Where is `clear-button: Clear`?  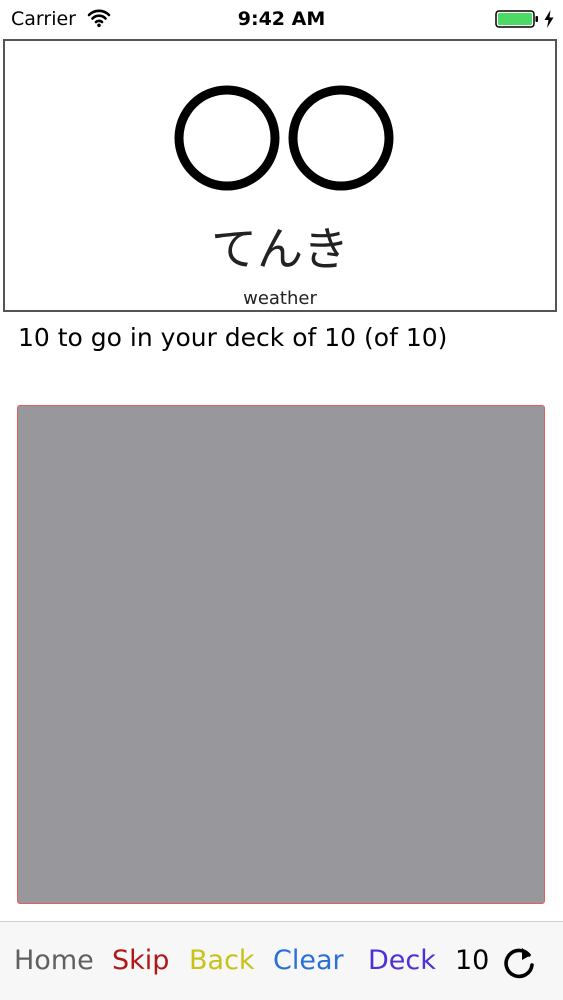 clear-button: Clear is located at coordinates (308, 961).